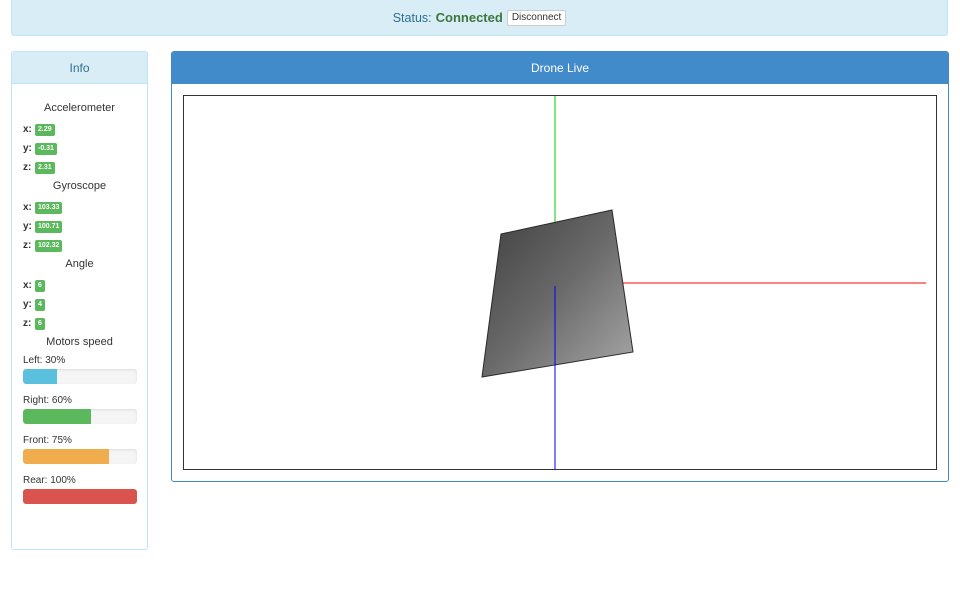  Describe the element at coordinates (47, 400) in the screenshot. I see `motor-right-label: Right: 60%` at that location.